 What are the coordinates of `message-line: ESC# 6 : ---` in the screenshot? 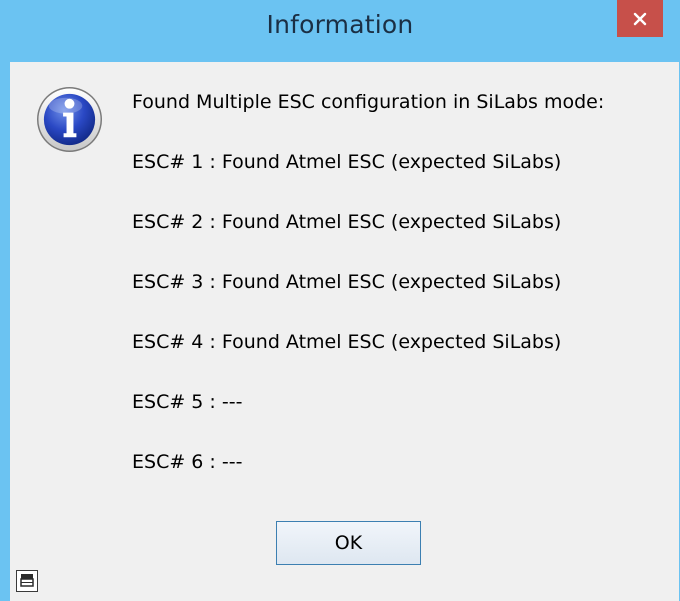 It's located at (187, 462).